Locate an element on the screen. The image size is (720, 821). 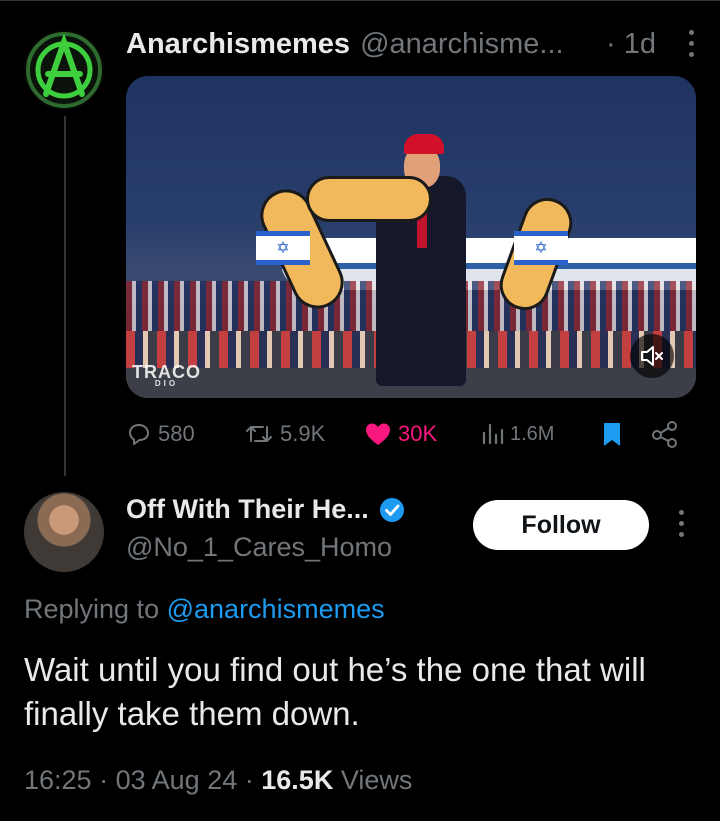
like-icon is located at coordinates (378, 434).